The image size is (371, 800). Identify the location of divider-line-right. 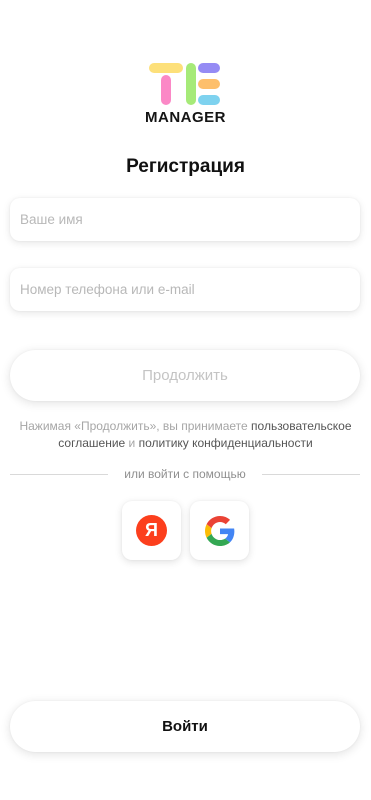
(311, 474).